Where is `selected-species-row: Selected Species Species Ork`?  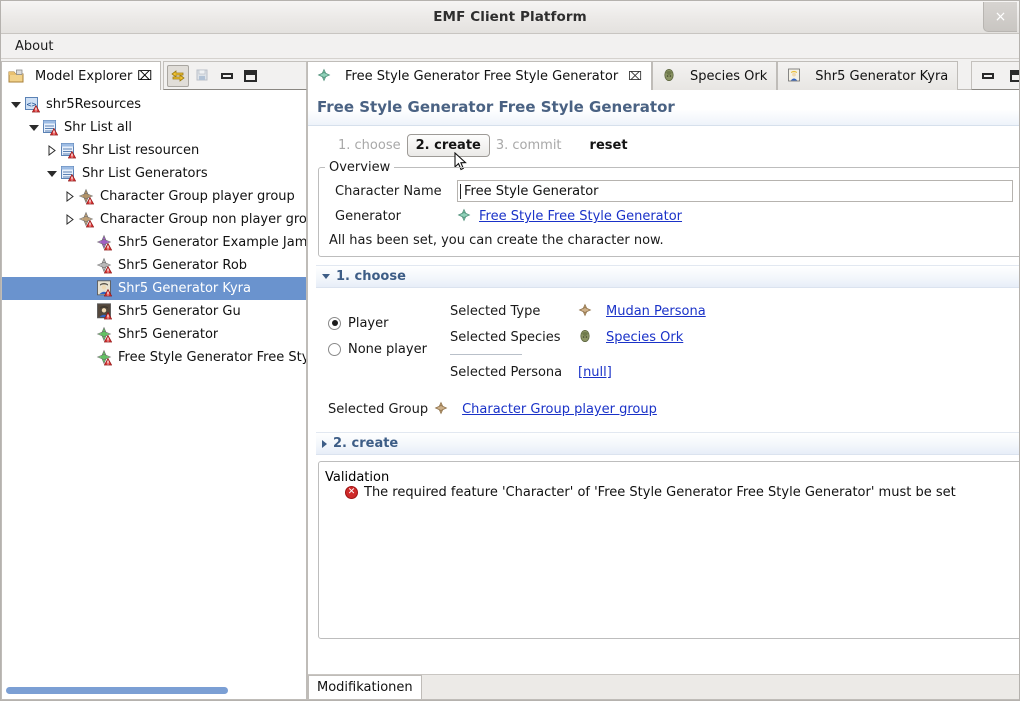
selected-species-row: Selected Species Species Ork is located at coordinates (578, 337).